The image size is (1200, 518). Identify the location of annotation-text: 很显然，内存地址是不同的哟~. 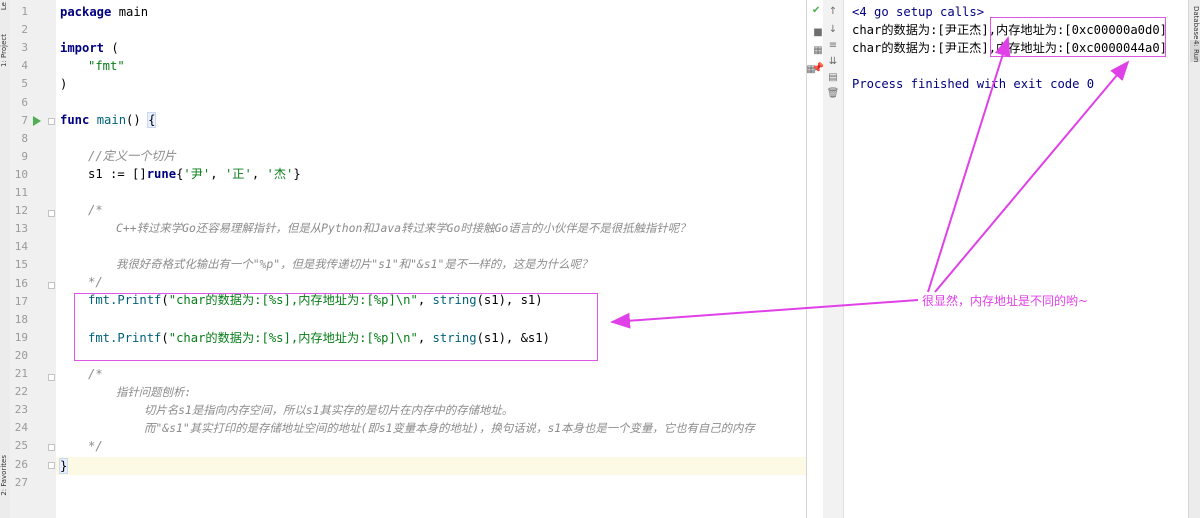
(1005, 301).